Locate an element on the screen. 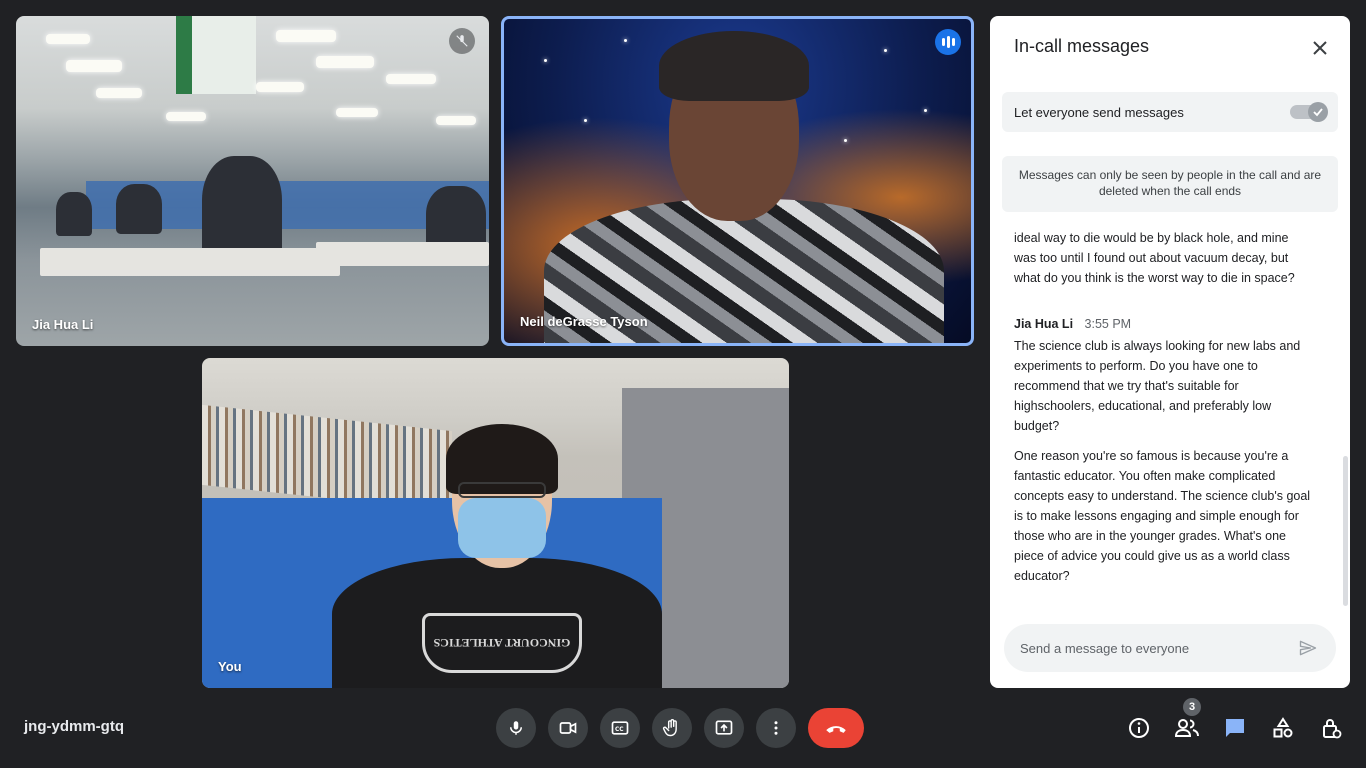 This screenshot has width=1366, height=768. more-options-icon is located at coordinates (776, 728).